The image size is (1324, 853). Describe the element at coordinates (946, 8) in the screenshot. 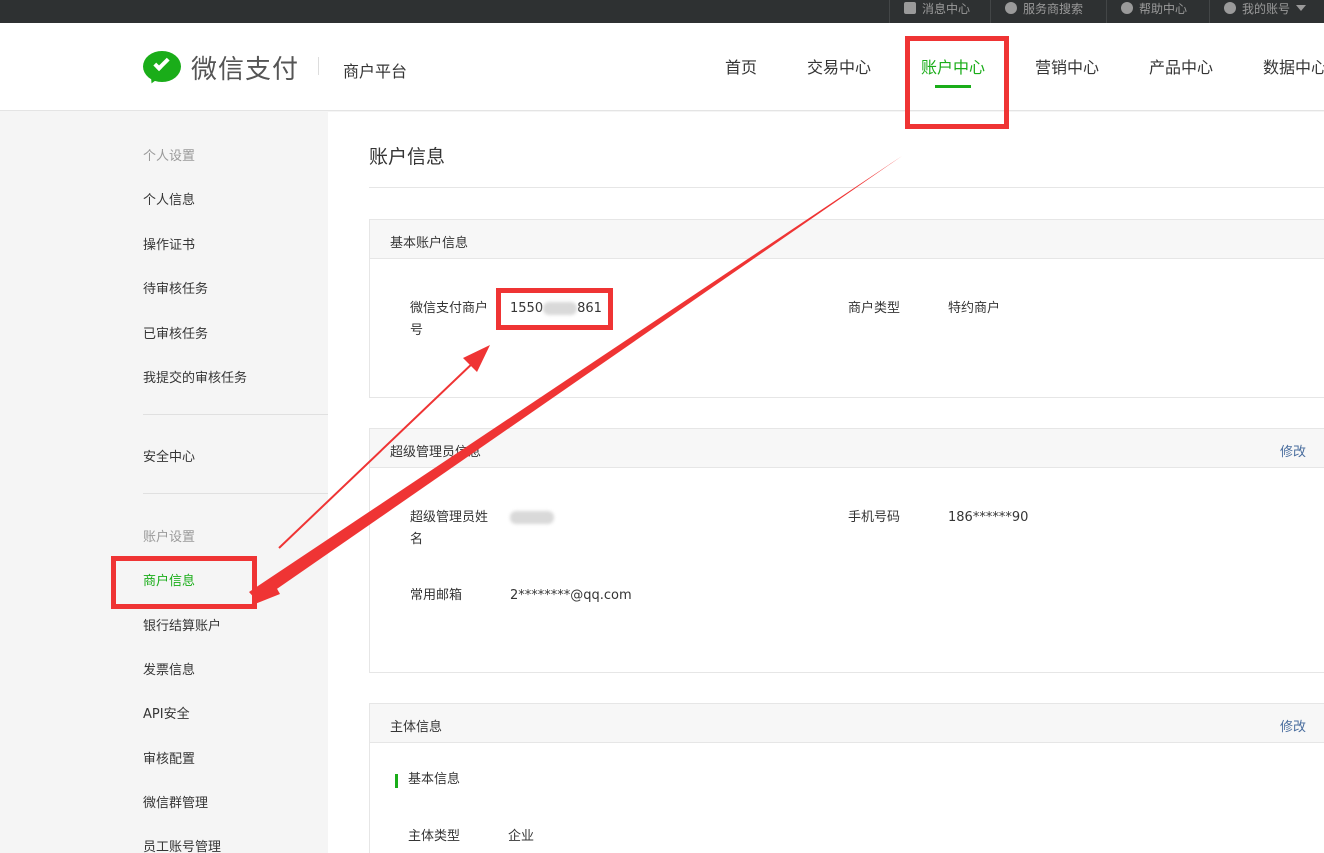

I see `message-center-label: 消息中心` at that location.